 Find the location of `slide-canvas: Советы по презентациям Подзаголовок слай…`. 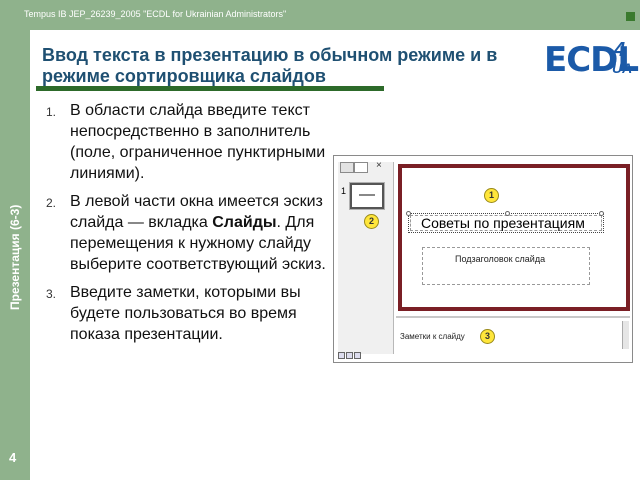

slide-canvas: Советы по презентациям Подзаголовок слай… is located at coordinates (514, 237).